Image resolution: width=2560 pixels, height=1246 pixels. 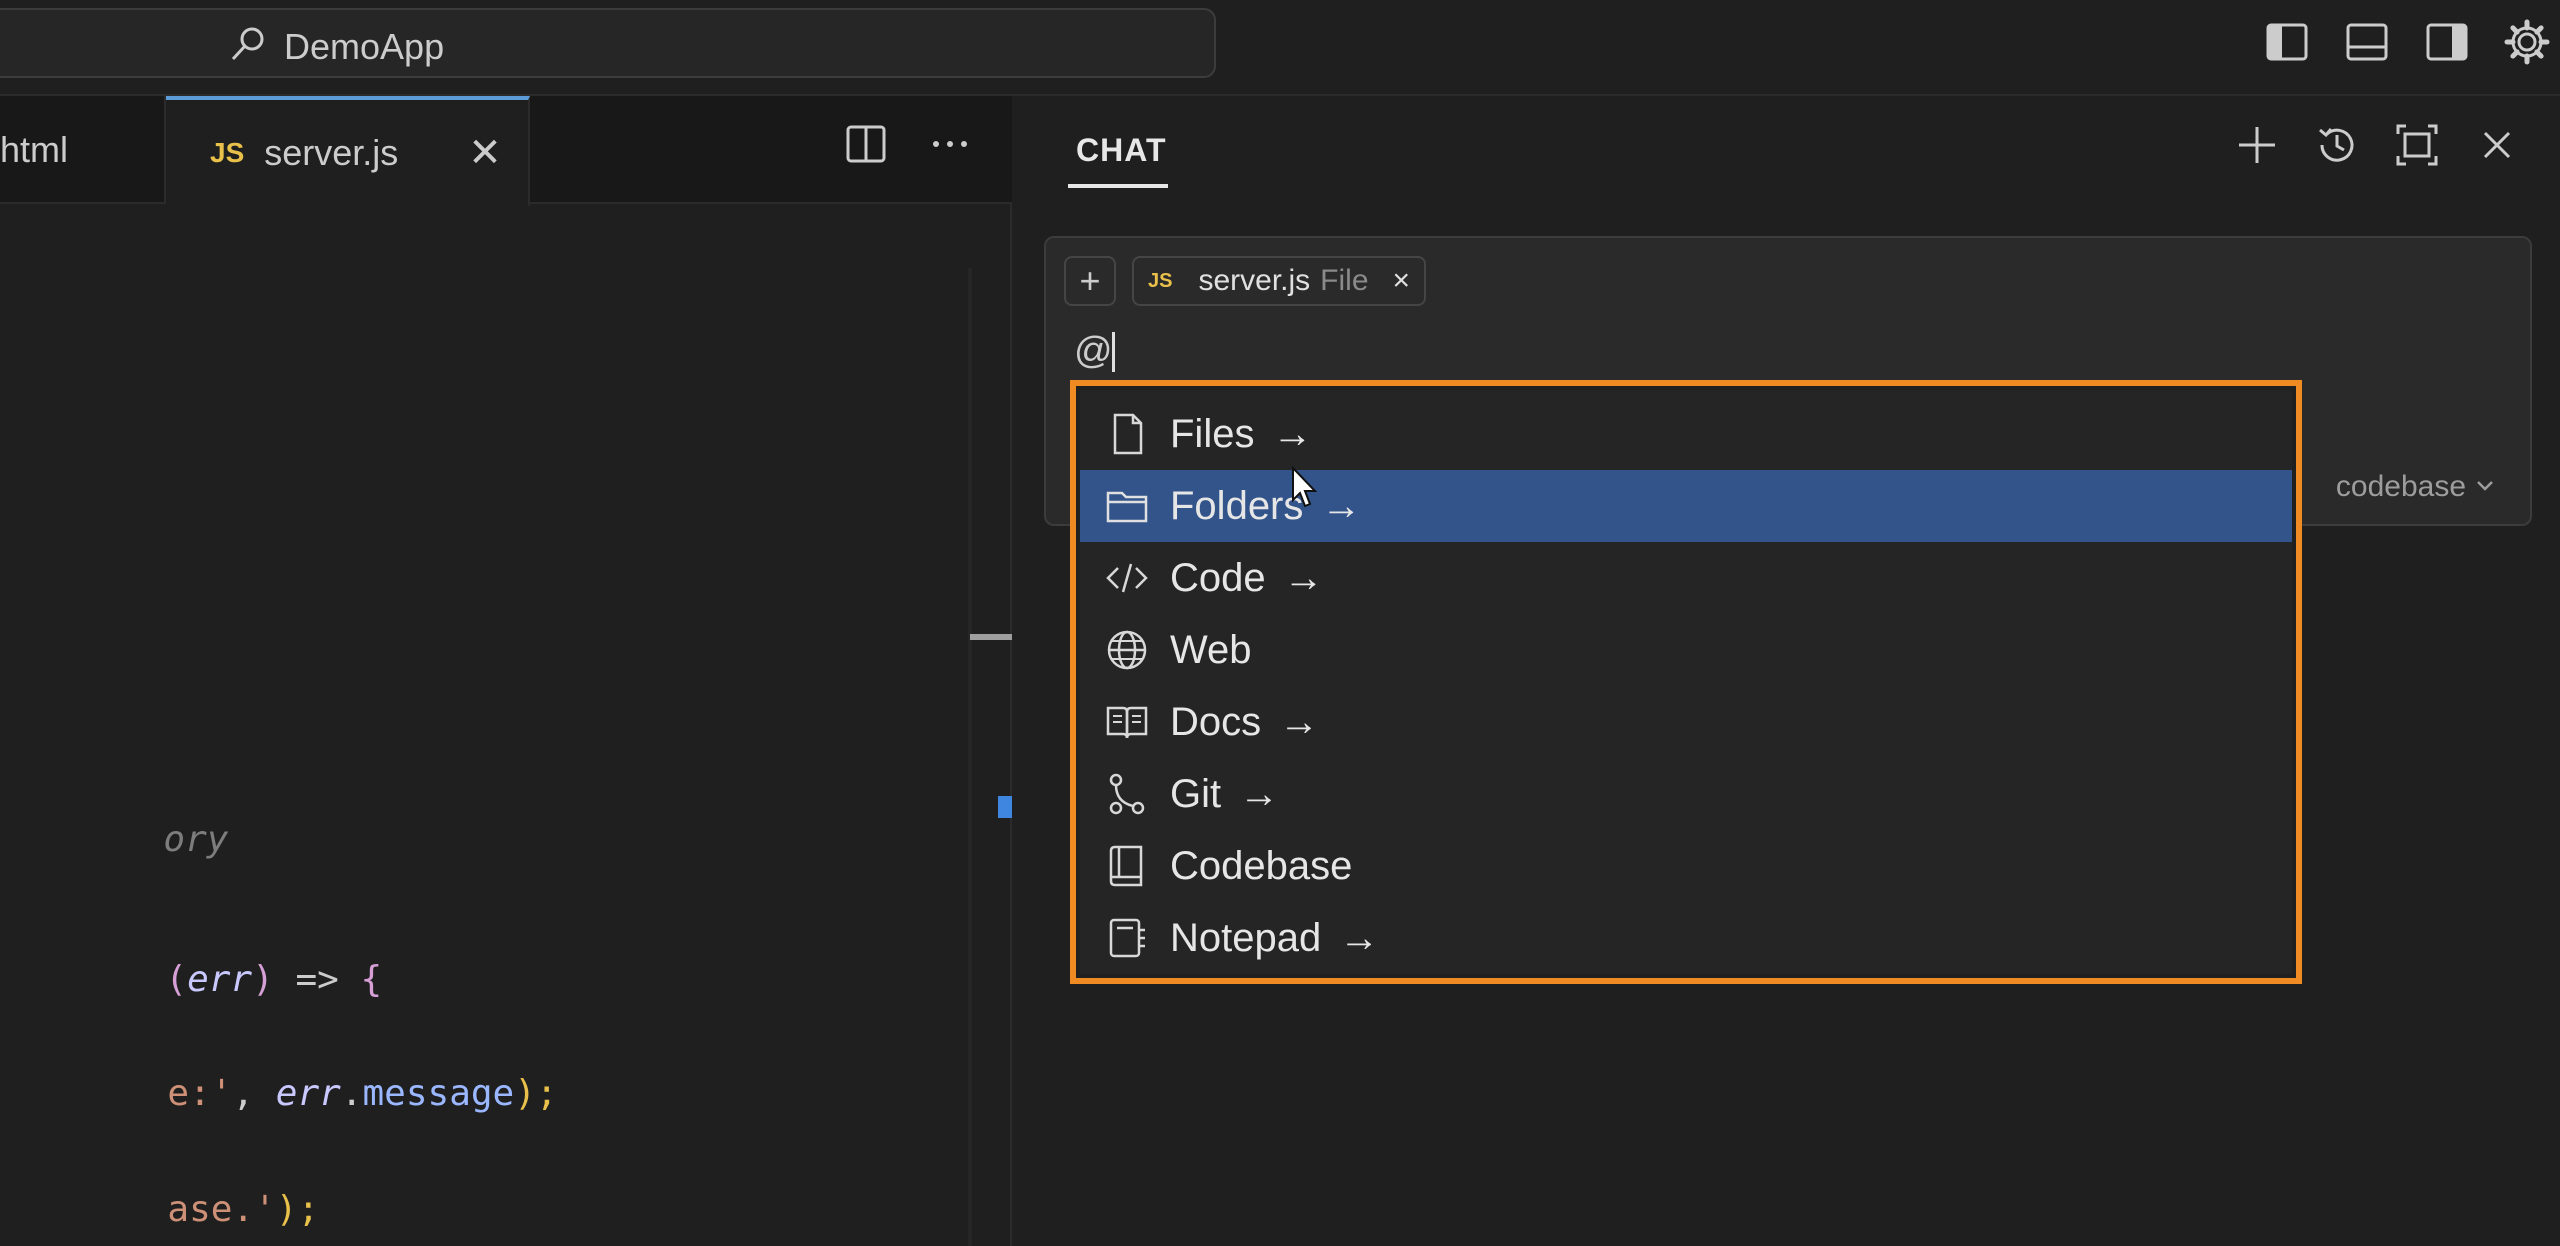 I want to click on tab-server-js: JS server.js ✕, so click(x=348, y=151).